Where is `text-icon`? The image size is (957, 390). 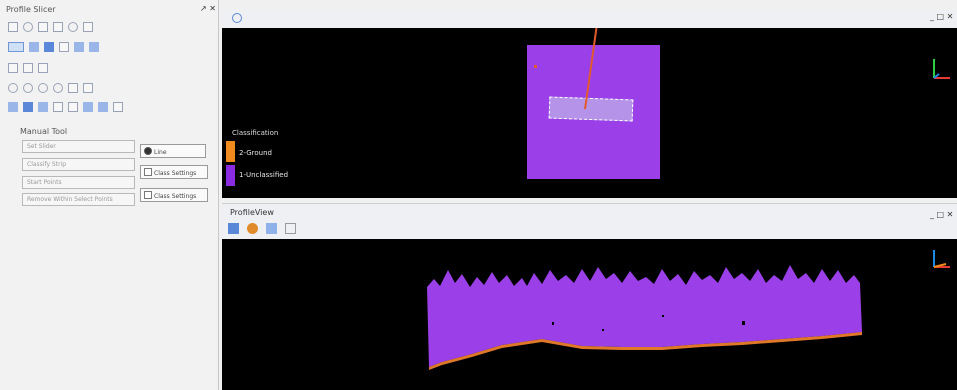
text-icon is located at coordinates (13, 68).